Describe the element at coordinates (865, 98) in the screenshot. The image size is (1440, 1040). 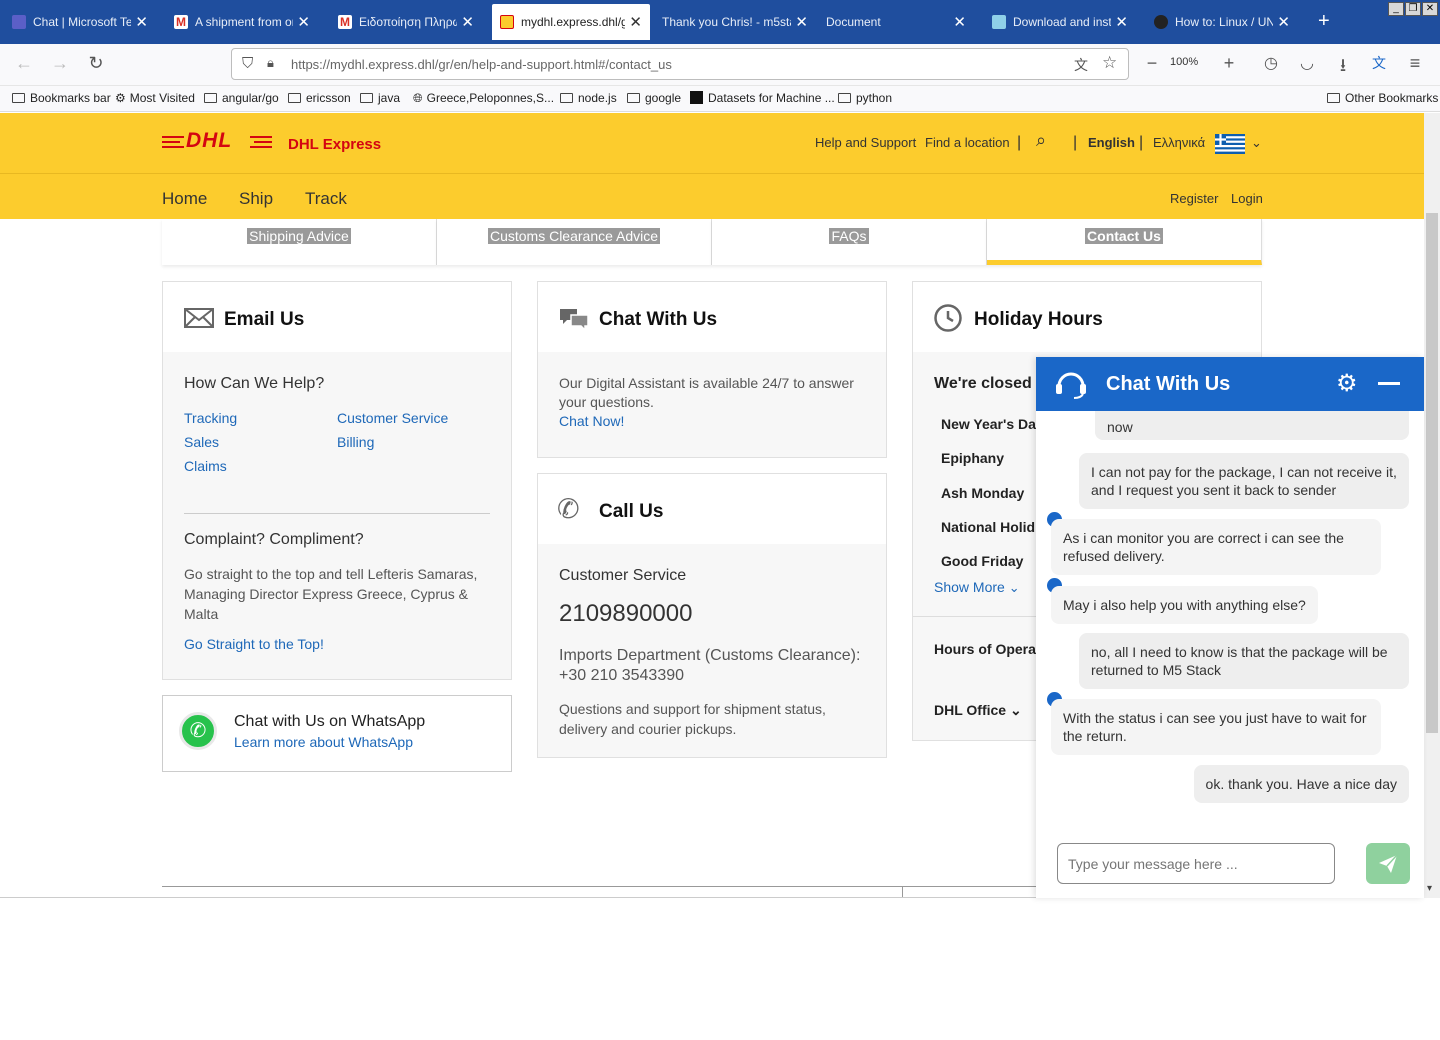
I see `bookmark-item: python` at that location.